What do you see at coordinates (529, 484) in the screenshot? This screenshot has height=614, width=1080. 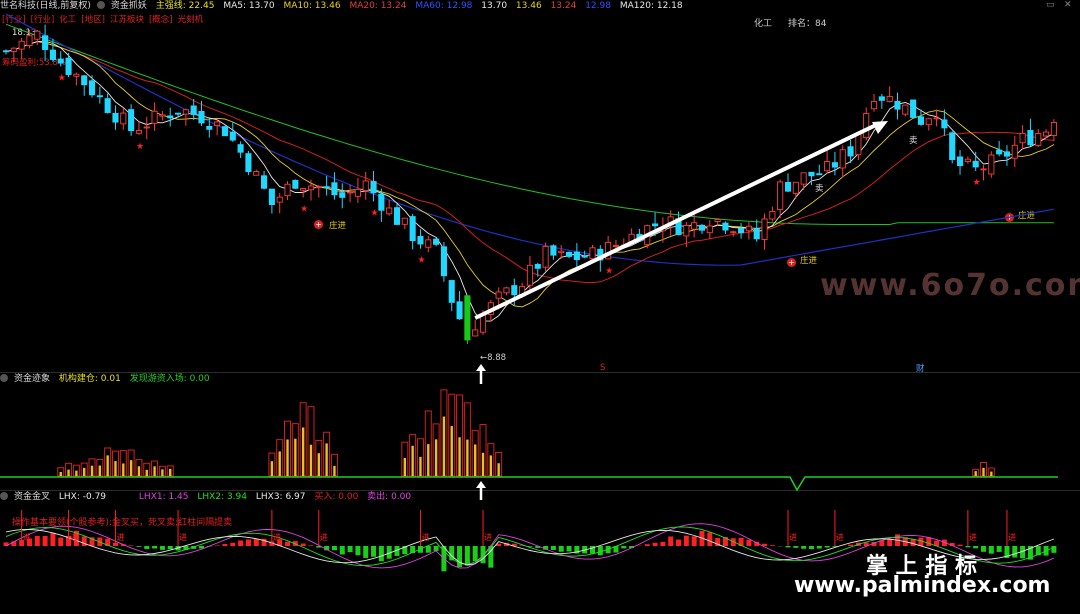 I see `fund-baseline` at bounding box center [529, 484].